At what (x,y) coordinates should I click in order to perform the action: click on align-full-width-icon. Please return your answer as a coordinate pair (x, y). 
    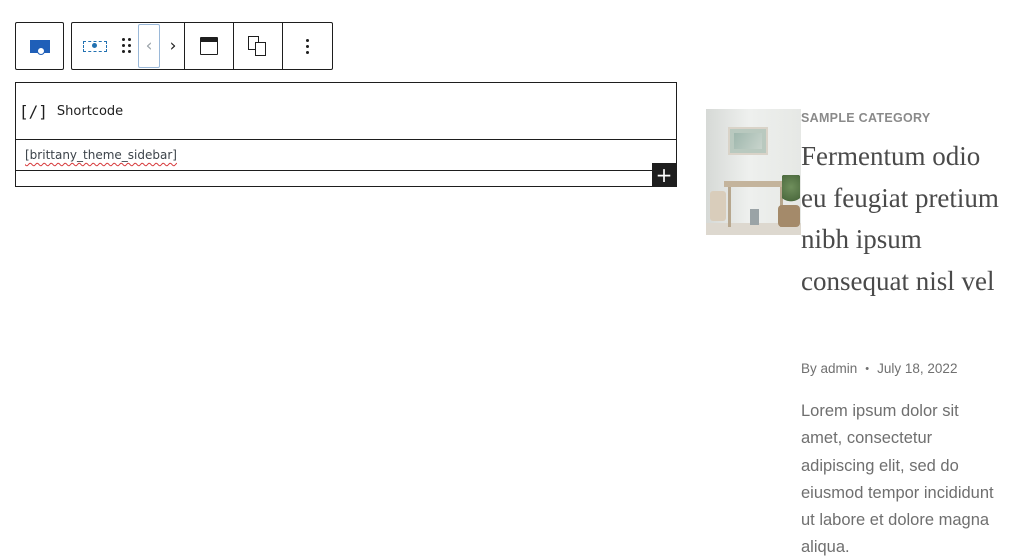
    Looking at the image, I should click on (209, 46).